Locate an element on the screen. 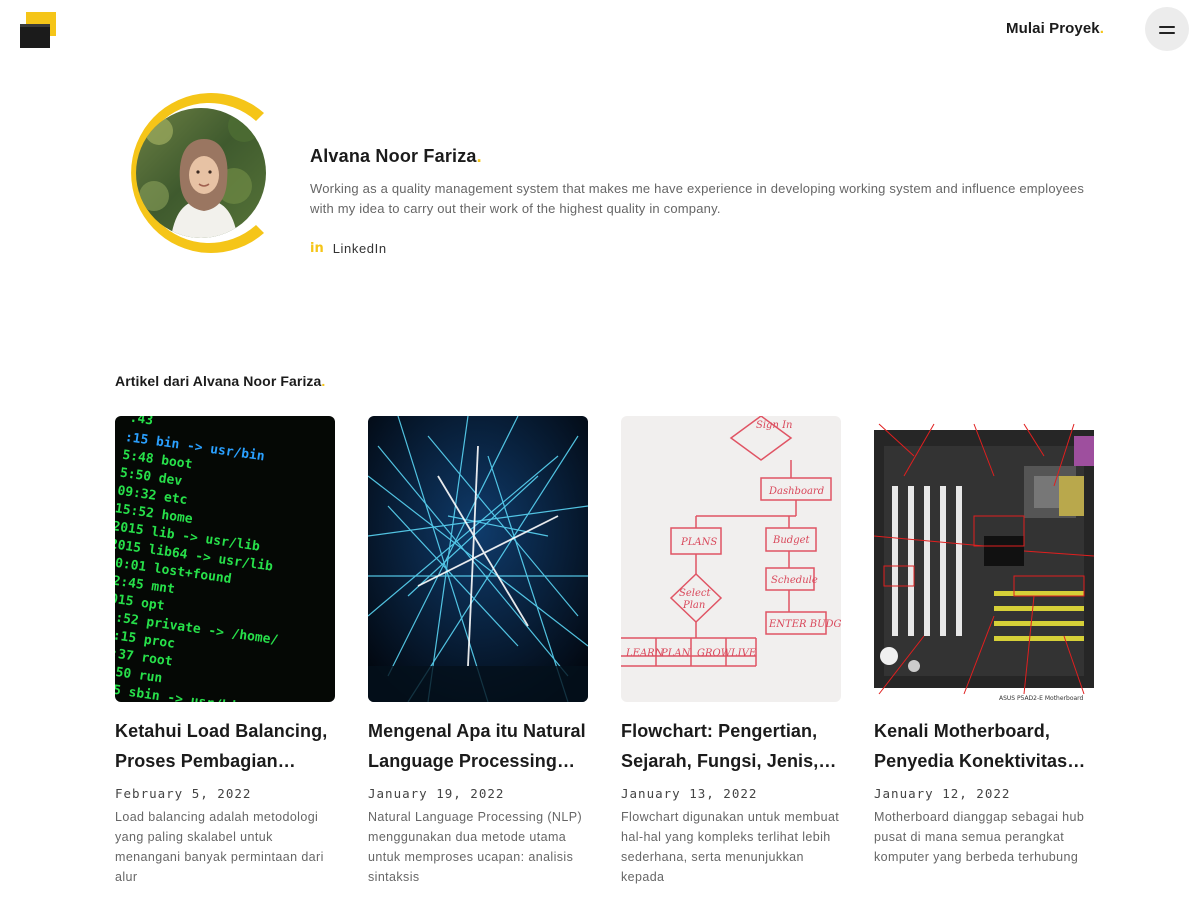  network-lines-image is located at coordinates (478, 559).